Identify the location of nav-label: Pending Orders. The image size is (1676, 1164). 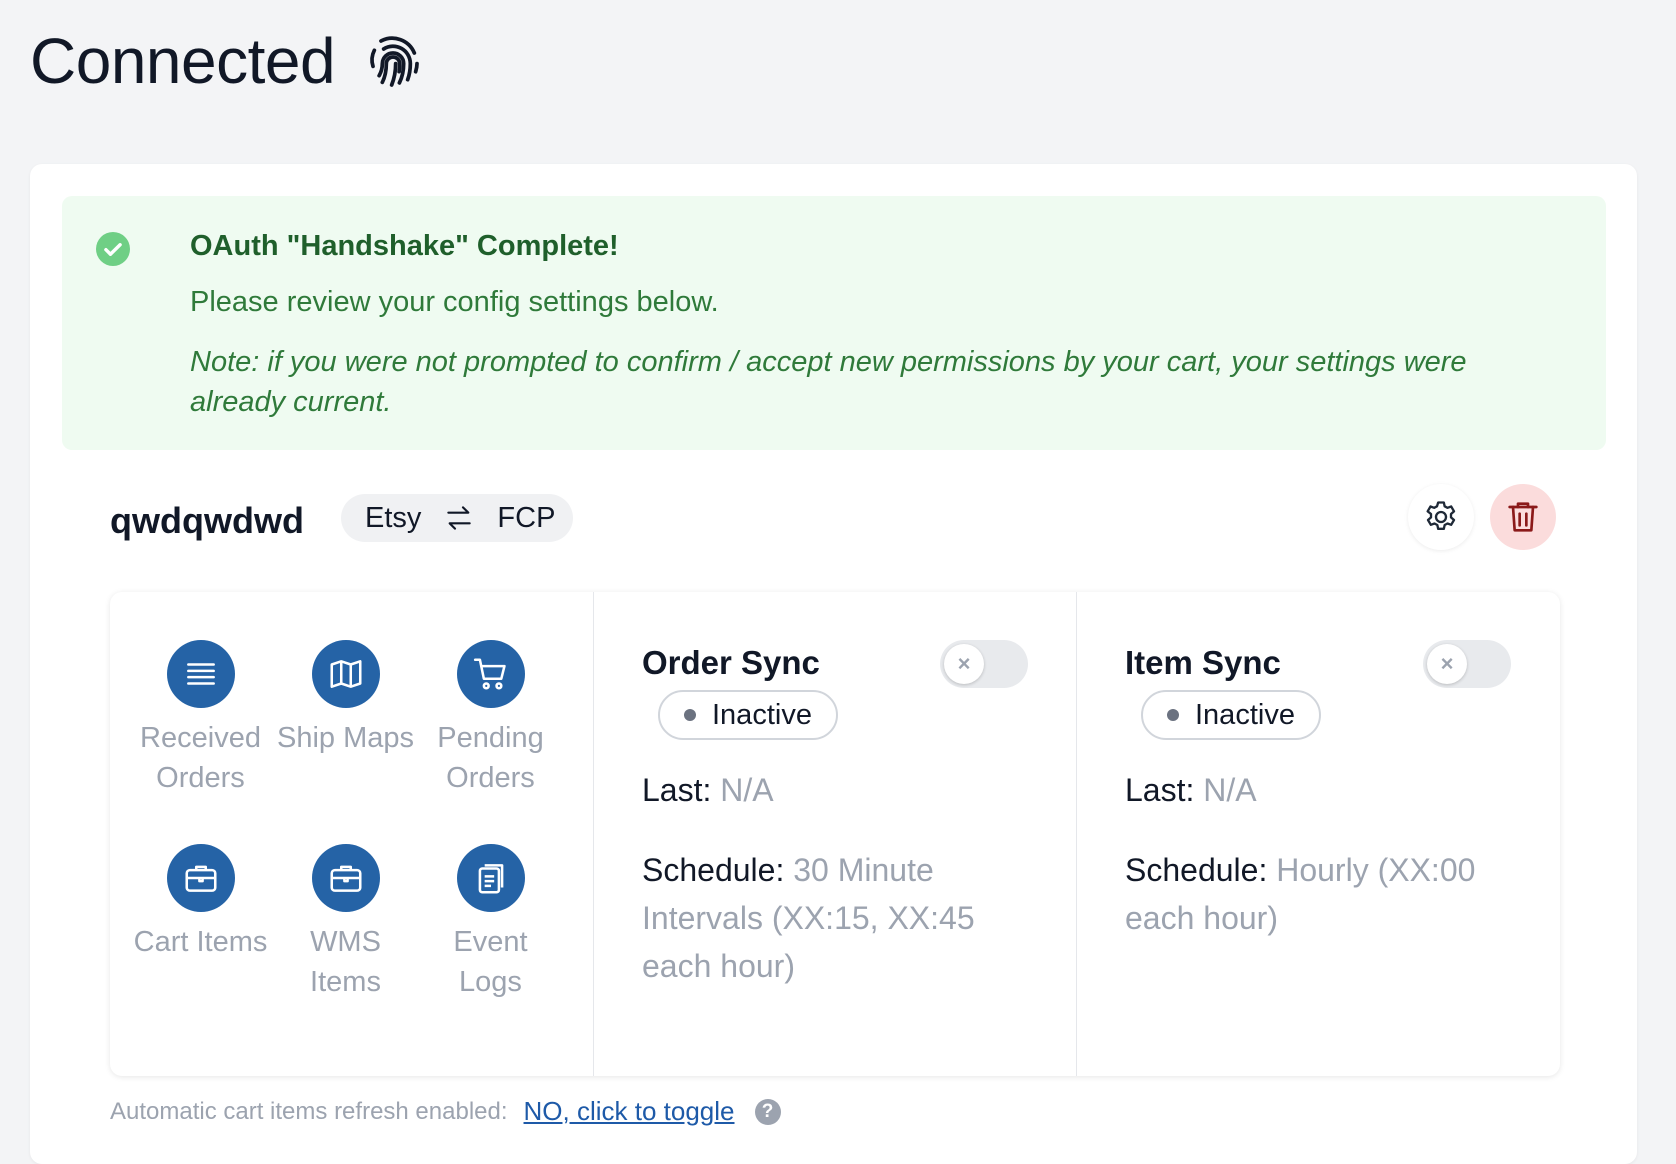
(490, 758).